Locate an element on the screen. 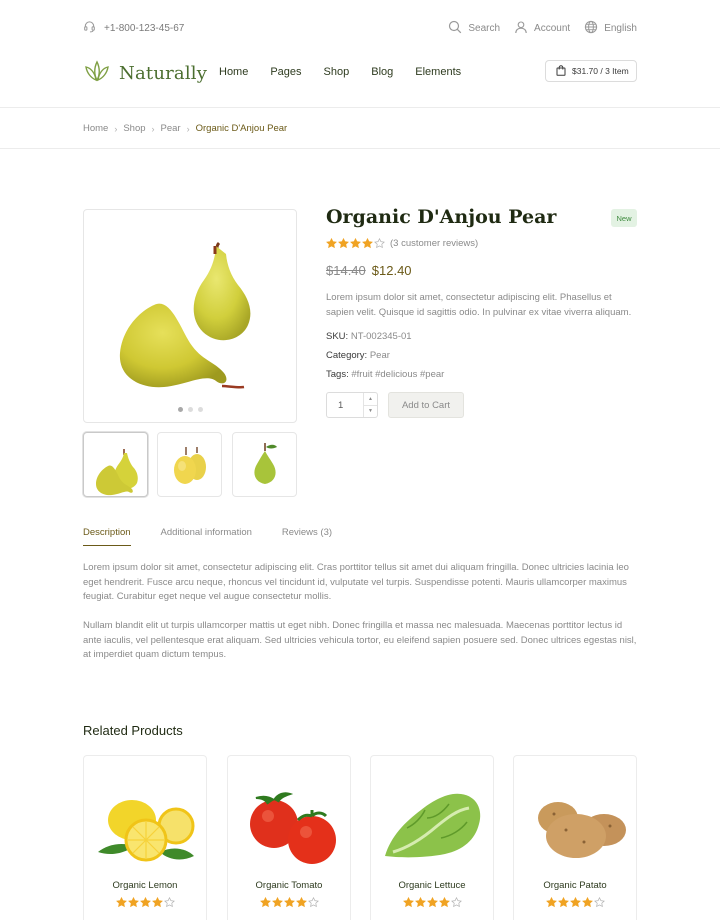 This screenshot has height=920, width=720. tab-additional-information: Additional information is located at coordinates (206, 536).